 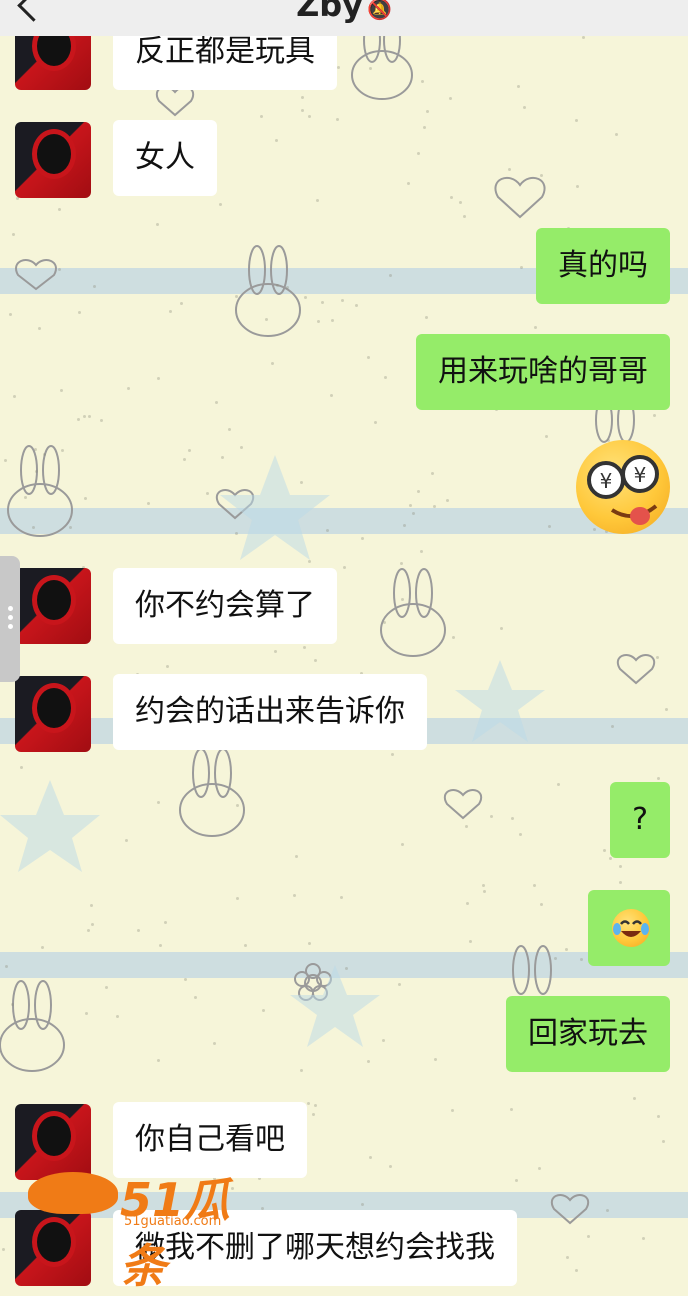 What do you see at coordinates (270, 712) in the screenshot?
I see `incoming-message-bubble: 约会的话出来告诉你` at bounding box center [270, 712].